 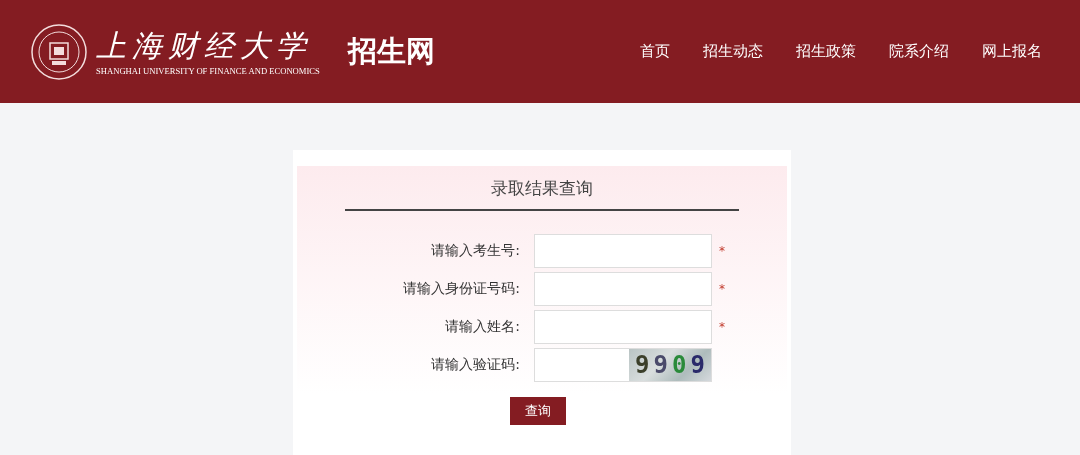 What do you see at coordinates (542, 188) in the screenshot?
I see `form-title: 录取结果查询` at bounding box center [542, 188].